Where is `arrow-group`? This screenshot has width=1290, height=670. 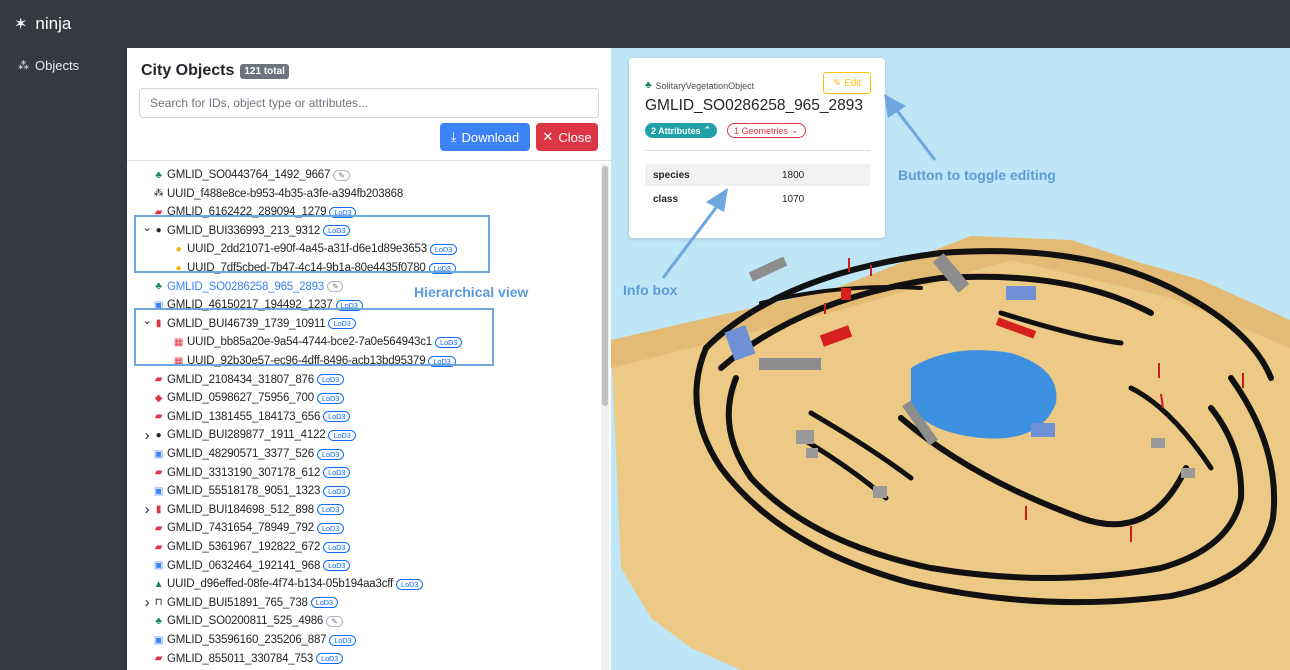 arrow-group is located at coordinates (799, 193).